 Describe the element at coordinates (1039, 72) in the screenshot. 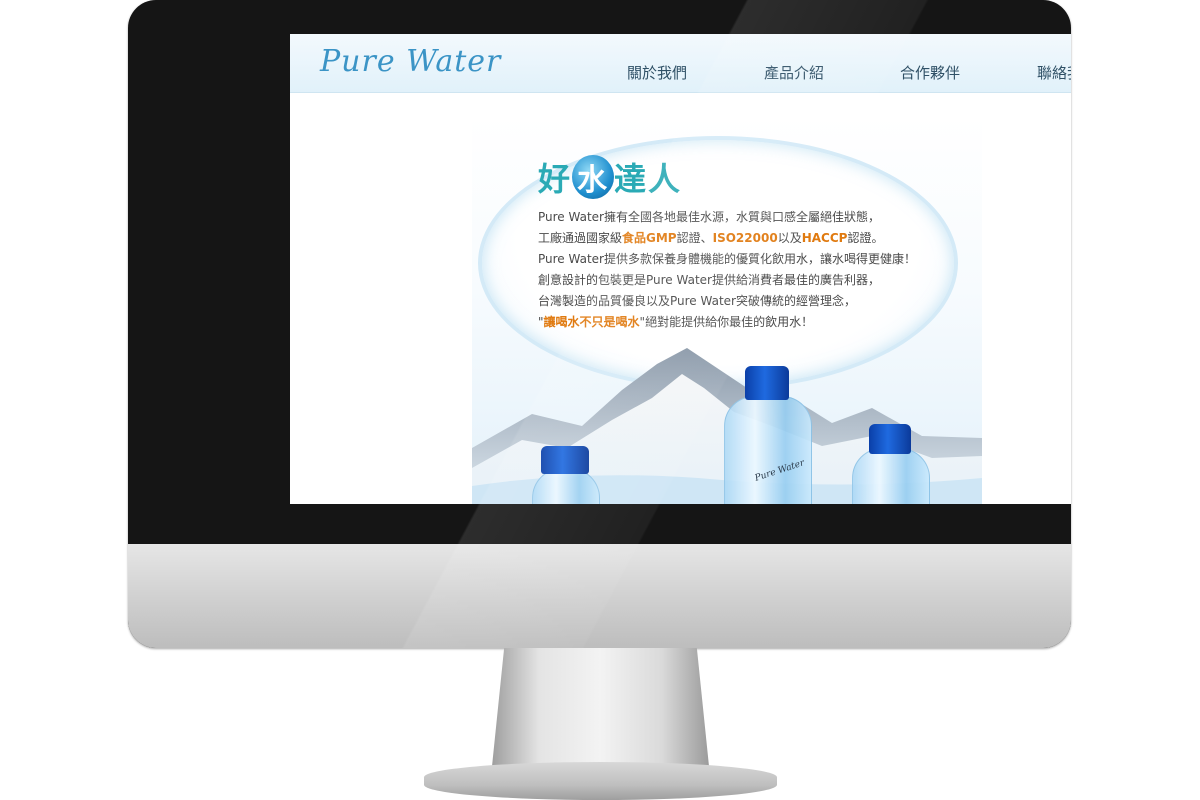

I see `nav-item-contact: 聯絡我們` at that location.